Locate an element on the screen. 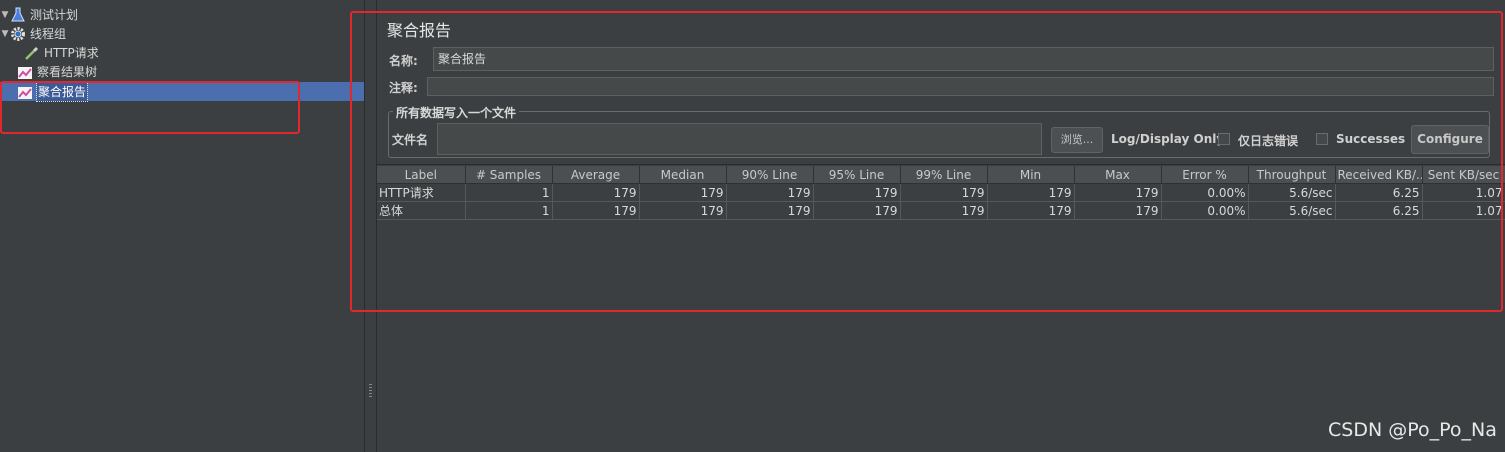 This screenshot has height=452, width=1505. watermark: CSDN @Po_Po_Na is located at coordinates (1412, 430).